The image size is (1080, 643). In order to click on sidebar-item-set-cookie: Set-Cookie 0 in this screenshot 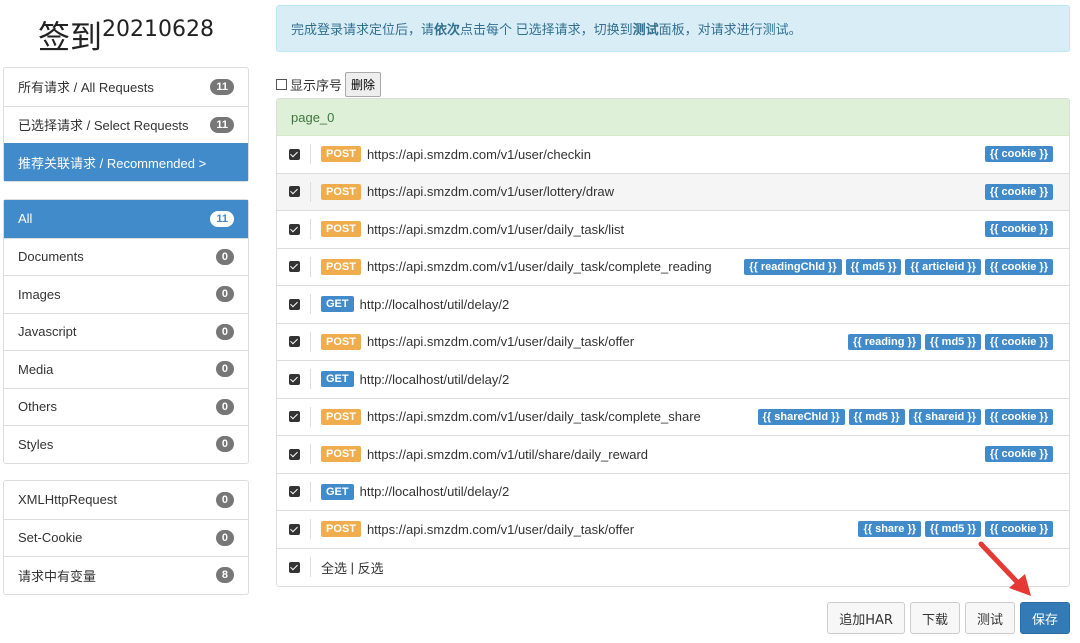, I will do `click(126, 537)`.